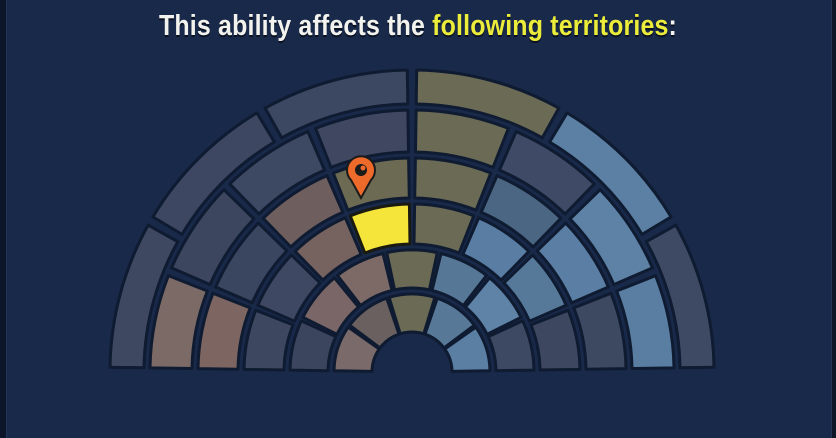 This screenshot has width=836, height=438. I want to click on territory-r3-s5, so click(444, 228).